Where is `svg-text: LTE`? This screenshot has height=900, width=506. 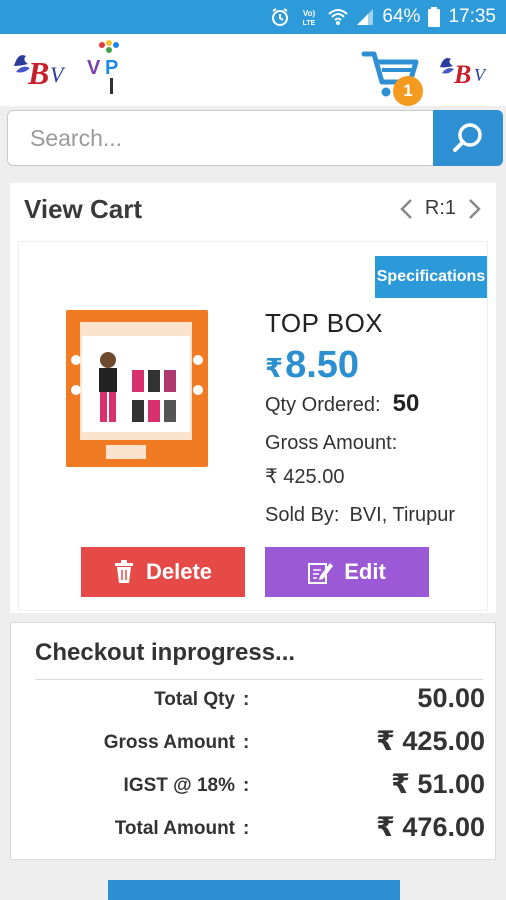
svg-text: LTE is located at coordinates (309, 23).